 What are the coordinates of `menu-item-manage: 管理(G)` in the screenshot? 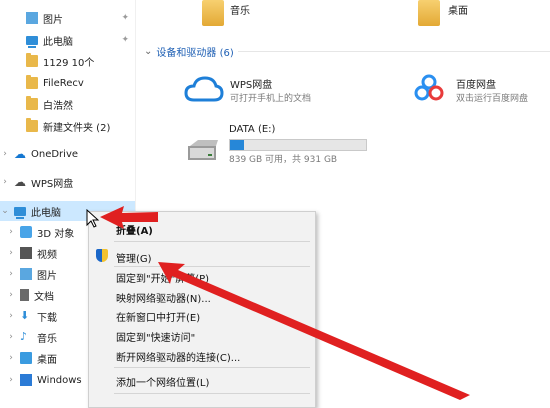 It's located at (134, 257).